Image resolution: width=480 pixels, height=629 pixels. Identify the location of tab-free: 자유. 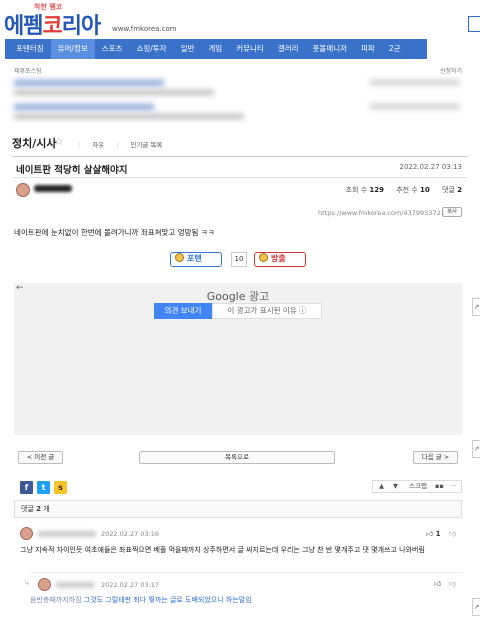
(98, 145).